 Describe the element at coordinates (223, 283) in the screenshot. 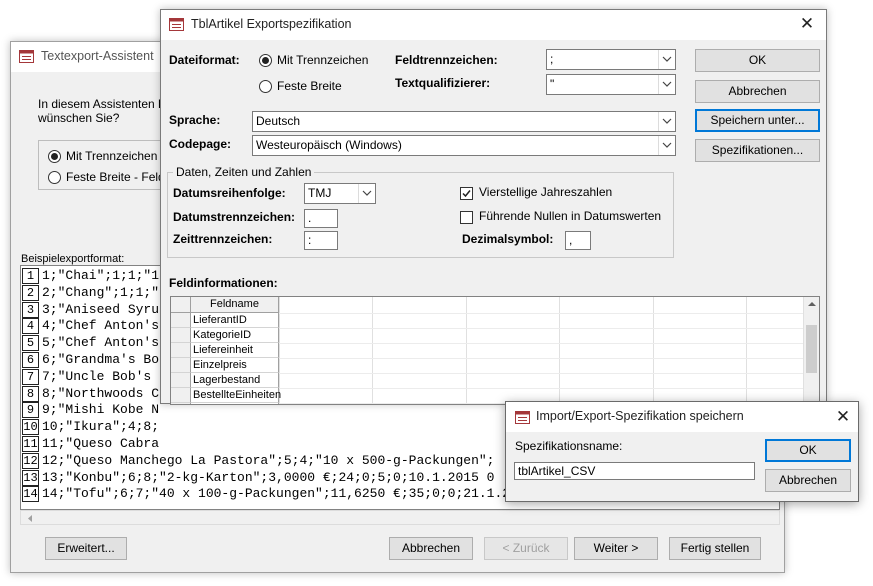

I see `field-info-label: Feldinformationen:` at that location.